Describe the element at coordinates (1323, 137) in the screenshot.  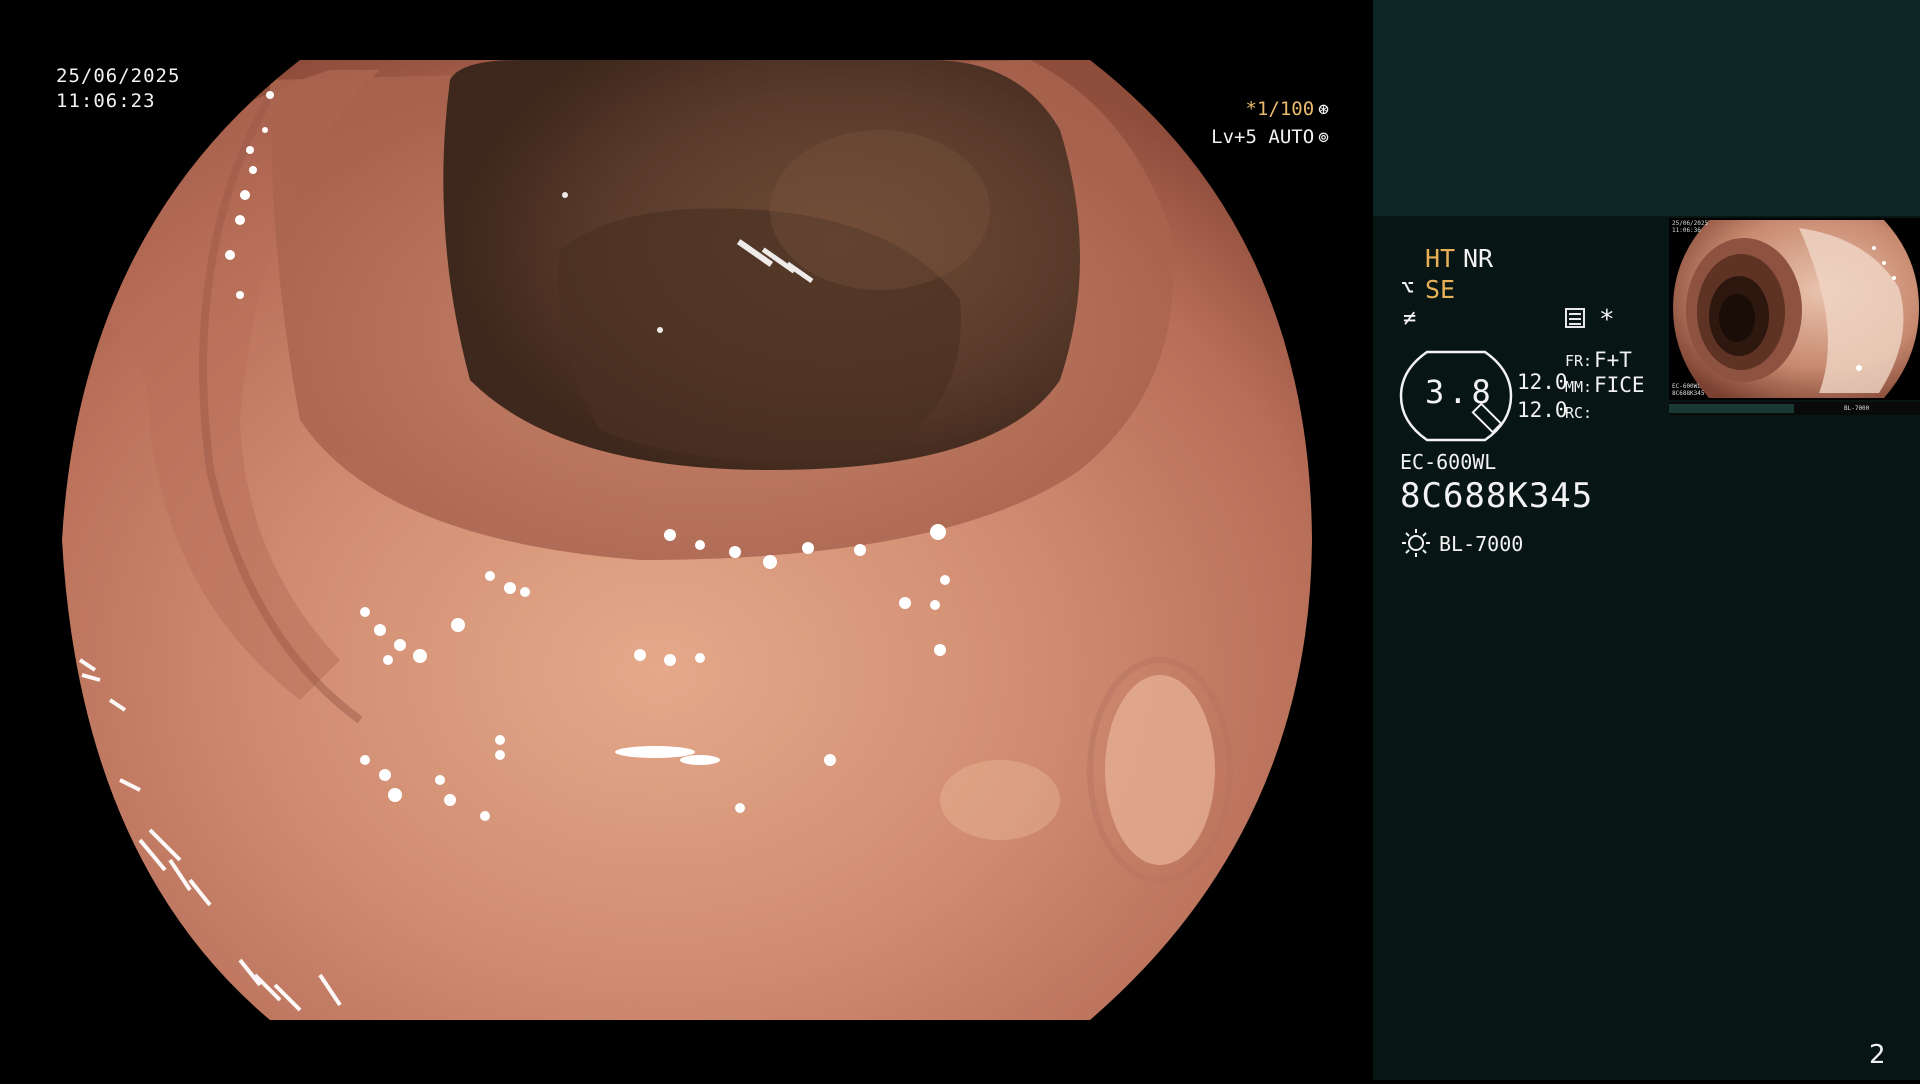
I see `iris-icon: ⊚` at that location.